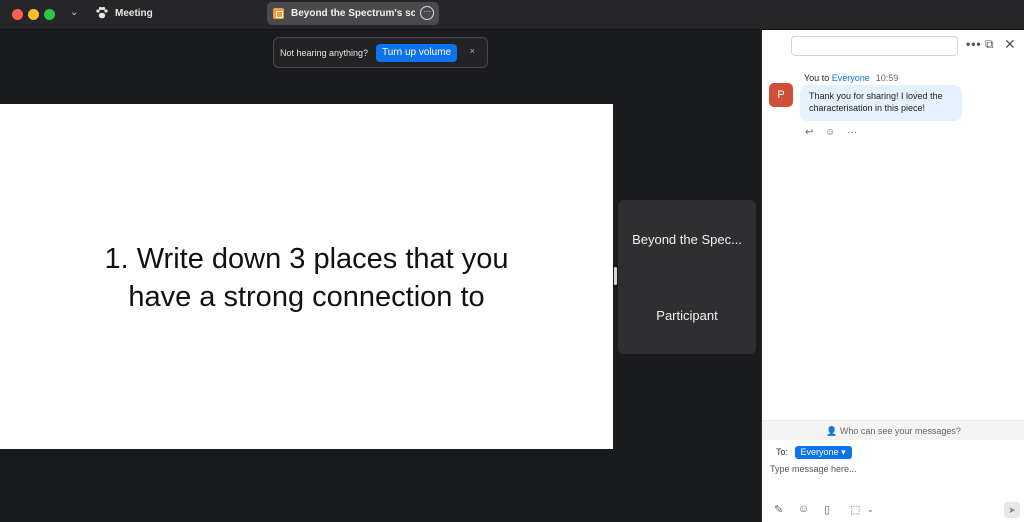 The image size is (1024, 522). I want to click on chat-header: ••• ⧉ ✕, so click(893, 45).